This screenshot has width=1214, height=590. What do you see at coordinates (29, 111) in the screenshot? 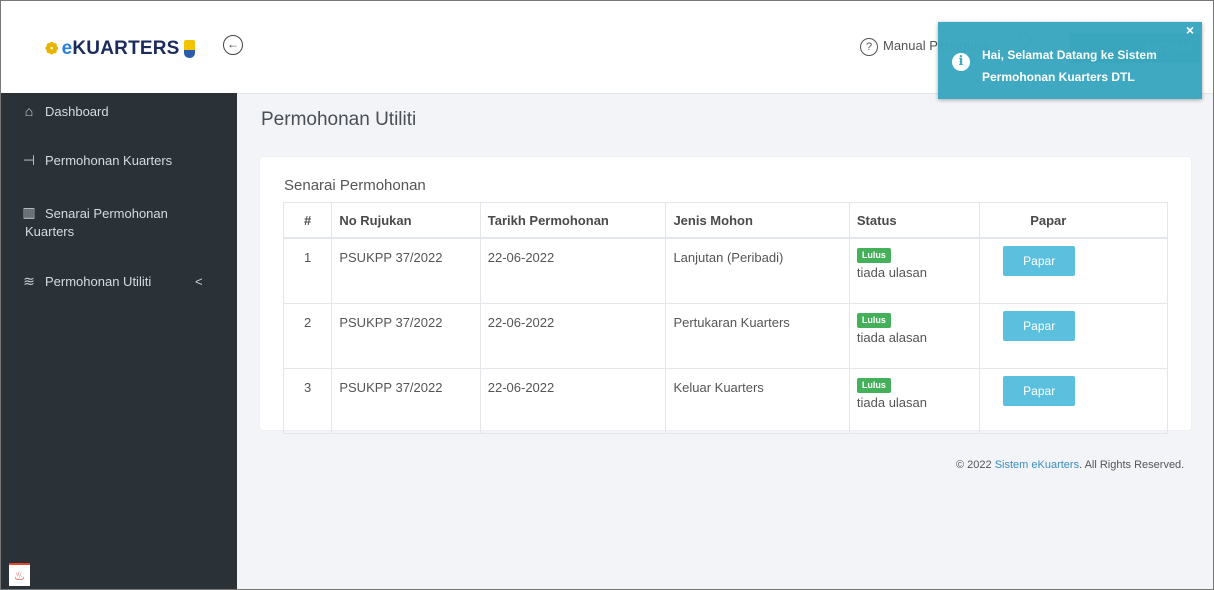
I see `home-icon: ⌂` at bounding box center [29, 111].